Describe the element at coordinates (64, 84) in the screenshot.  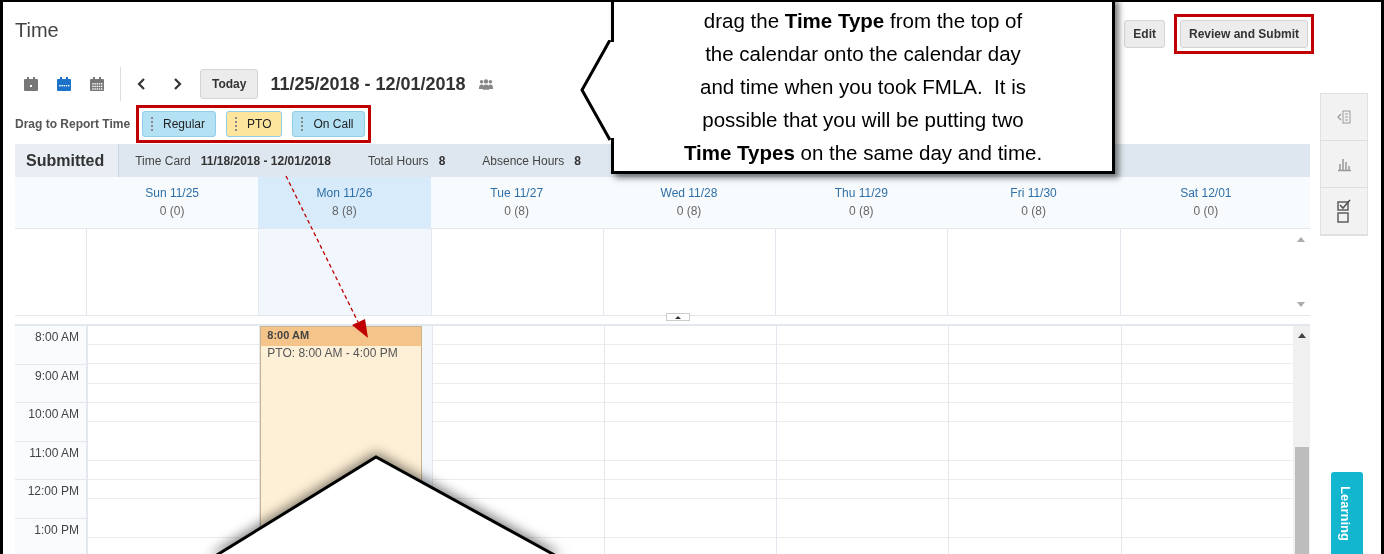
I see `week-view-icon` at that location.